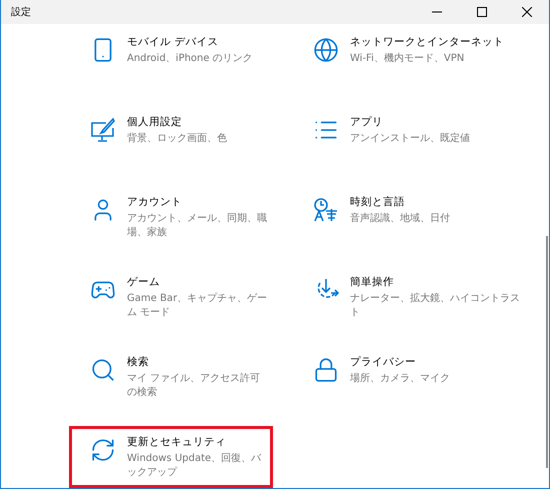  I want to click on window-title: 設定, so click(21, 12).